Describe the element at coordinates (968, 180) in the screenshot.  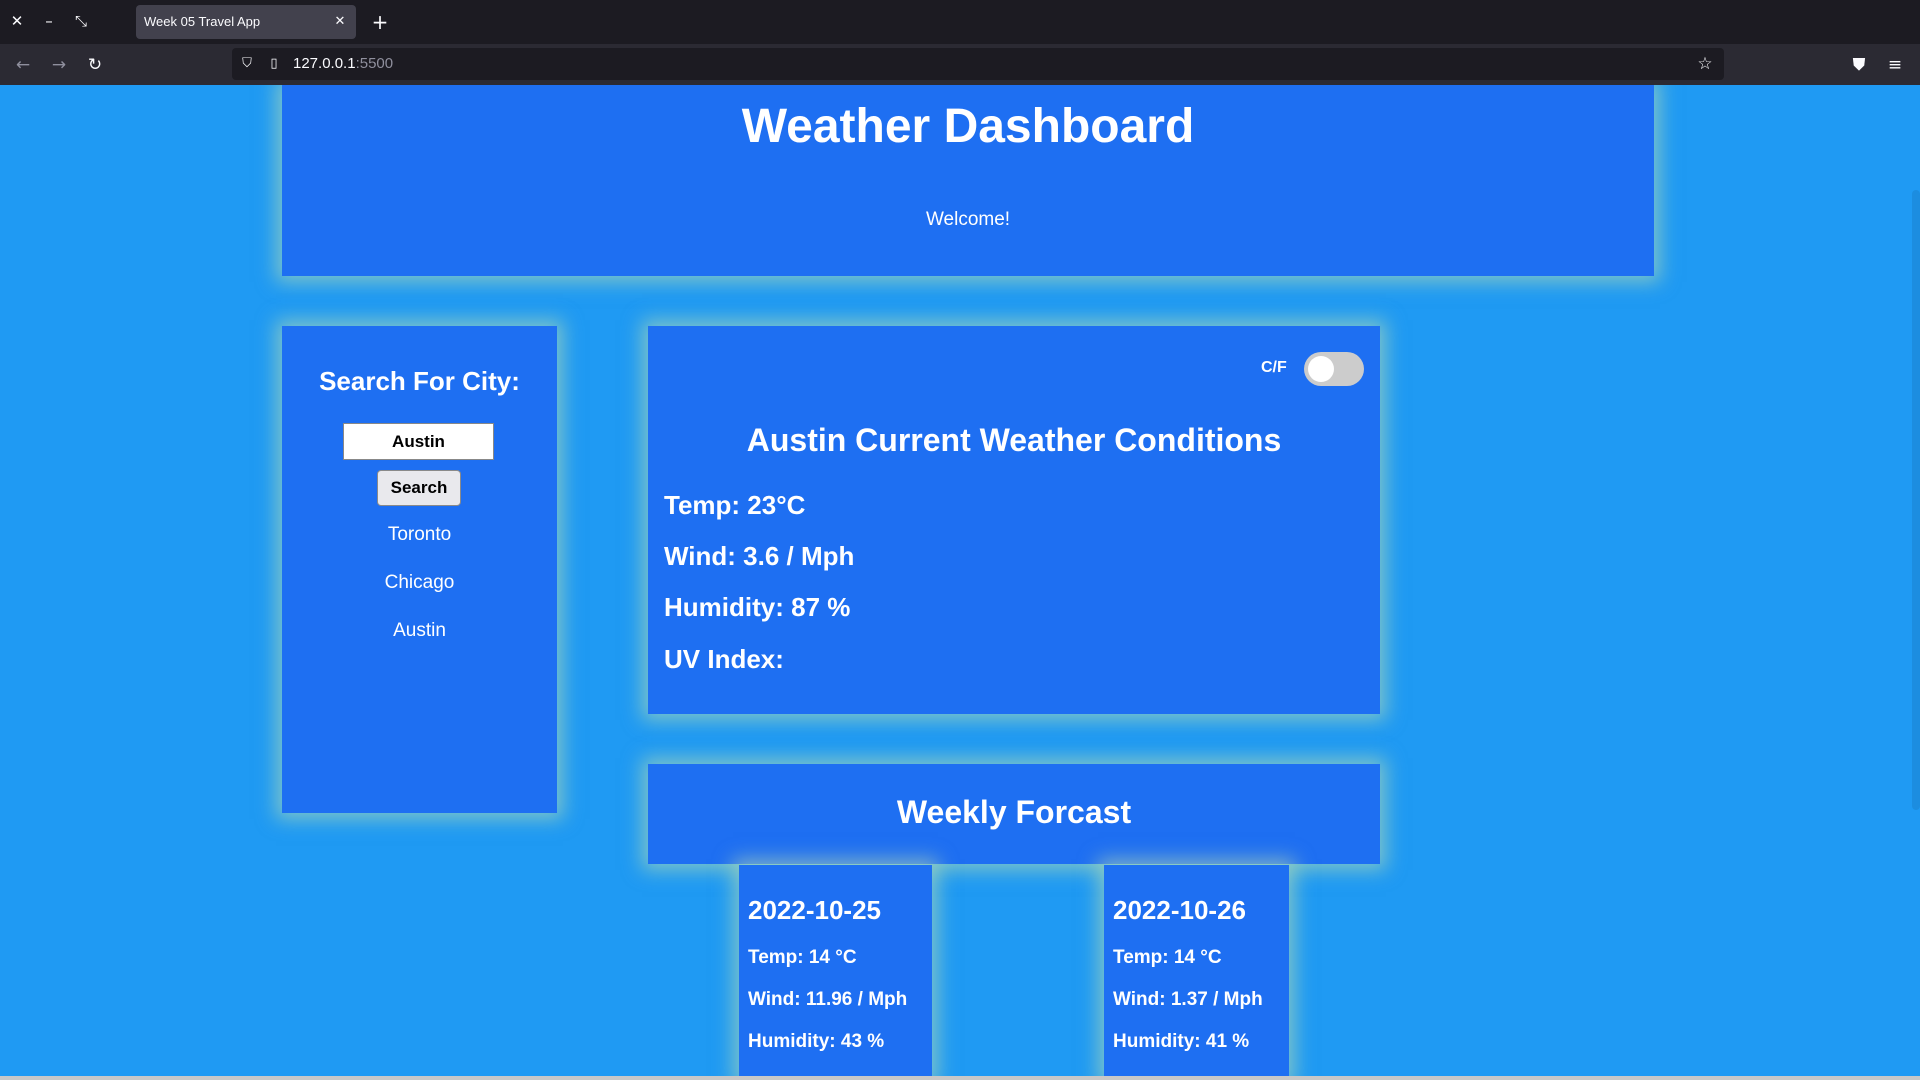
I see `page-header: Weather Dashboard Welcome!` at that location.